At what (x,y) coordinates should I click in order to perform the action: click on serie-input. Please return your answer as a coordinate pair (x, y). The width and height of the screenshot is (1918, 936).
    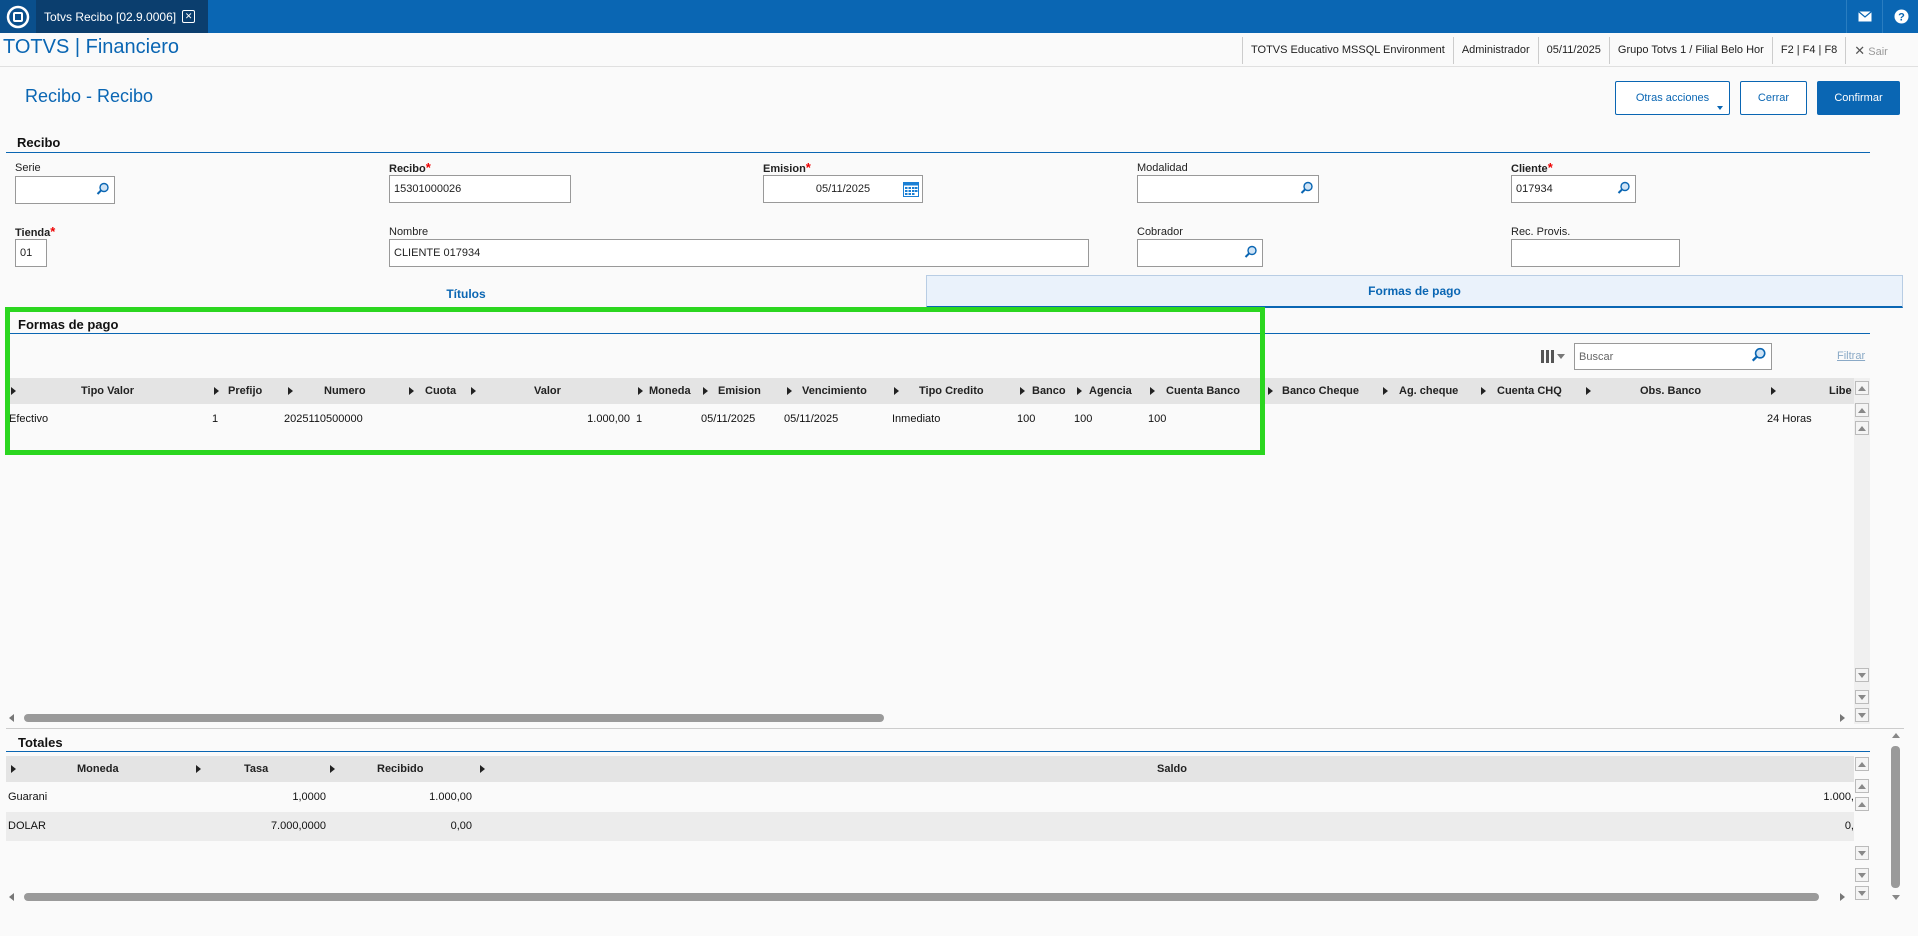
    Looking at the image, I should click on (65, 190).